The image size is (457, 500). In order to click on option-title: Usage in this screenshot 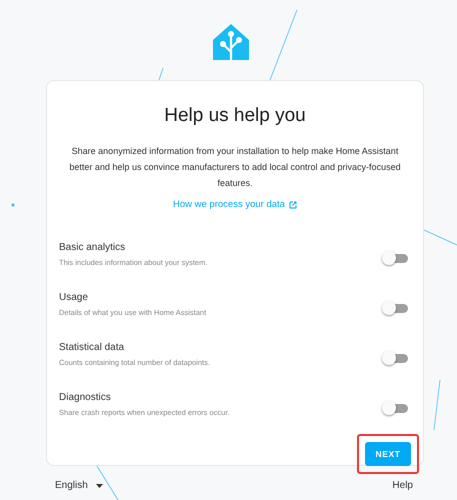, I will do `click(74, 297)`.